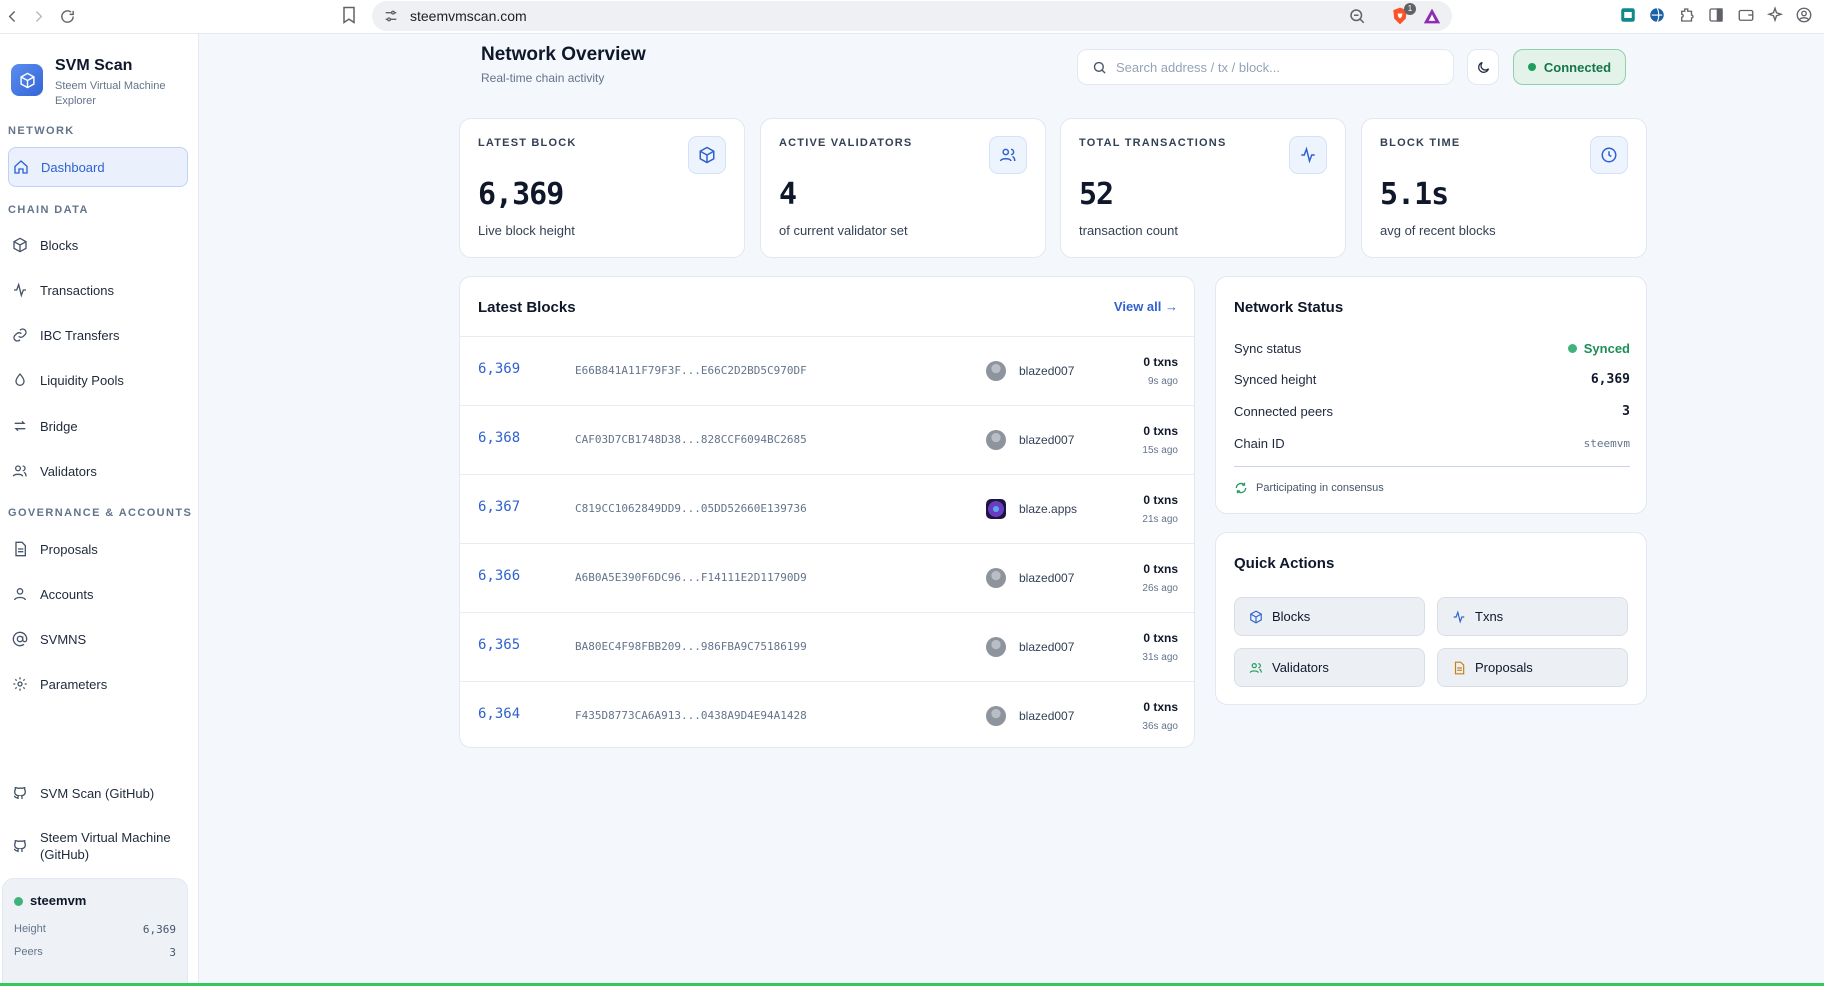  I want to click on connection-status-button: Connected, so click(1569, 67).